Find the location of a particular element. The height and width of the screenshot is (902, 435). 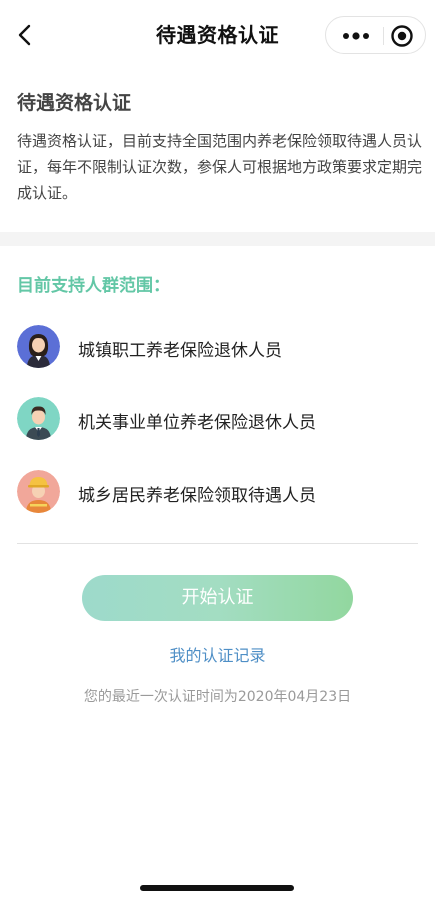

list-item: 城镇职工养老保险退休人员 is located at coordinates (217, 347).